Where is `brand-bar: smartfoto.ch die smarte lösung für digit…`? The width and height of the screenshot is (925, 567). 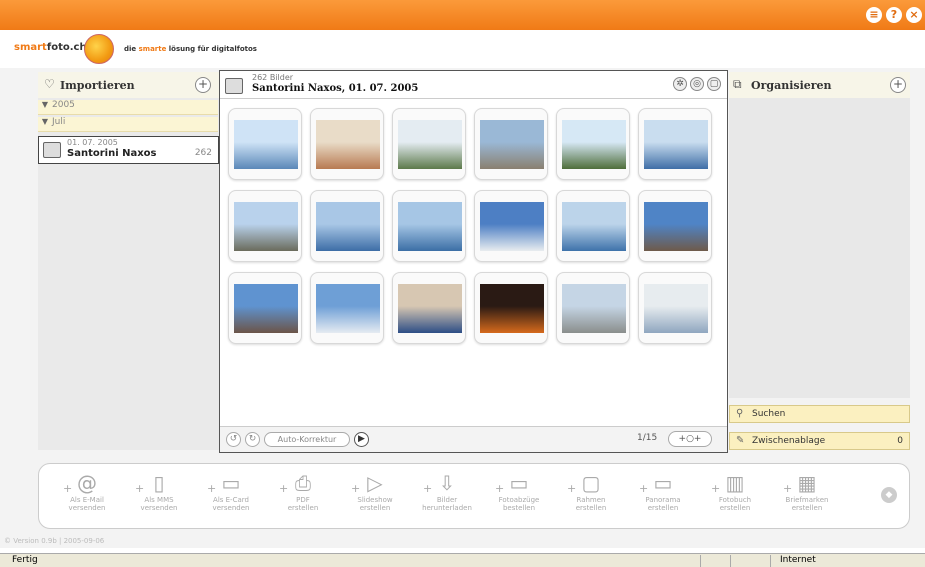 brand-bar: smartfoto.ch die smarte lösung für digit… is located at coordinates (462, 49).